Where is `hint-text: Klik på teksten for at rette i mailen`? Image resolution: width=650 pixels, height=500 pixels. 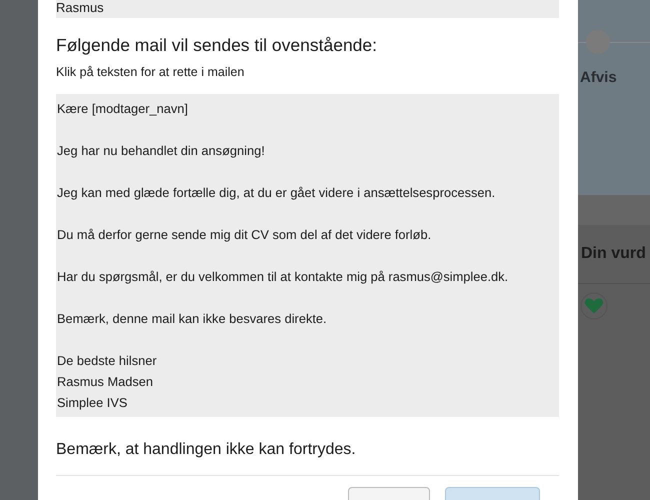 hint-text: Klik på teksten for at rette i mailen is located at coordinates (151, 72).